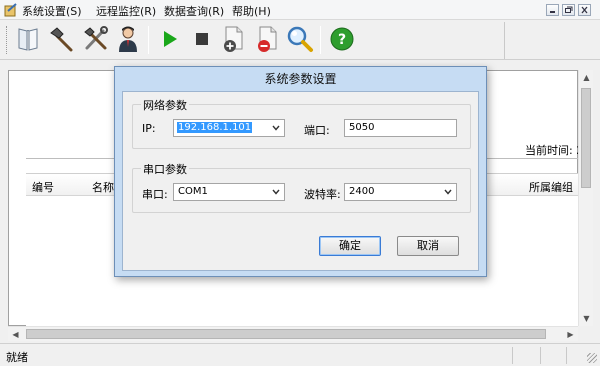 Image resolution: width=600 pixels, height=366 pixels. Describe the element at coordinates (585, 198) in the screenshot. I see `vertical-scrollbar: ▲ ▼` at that location.